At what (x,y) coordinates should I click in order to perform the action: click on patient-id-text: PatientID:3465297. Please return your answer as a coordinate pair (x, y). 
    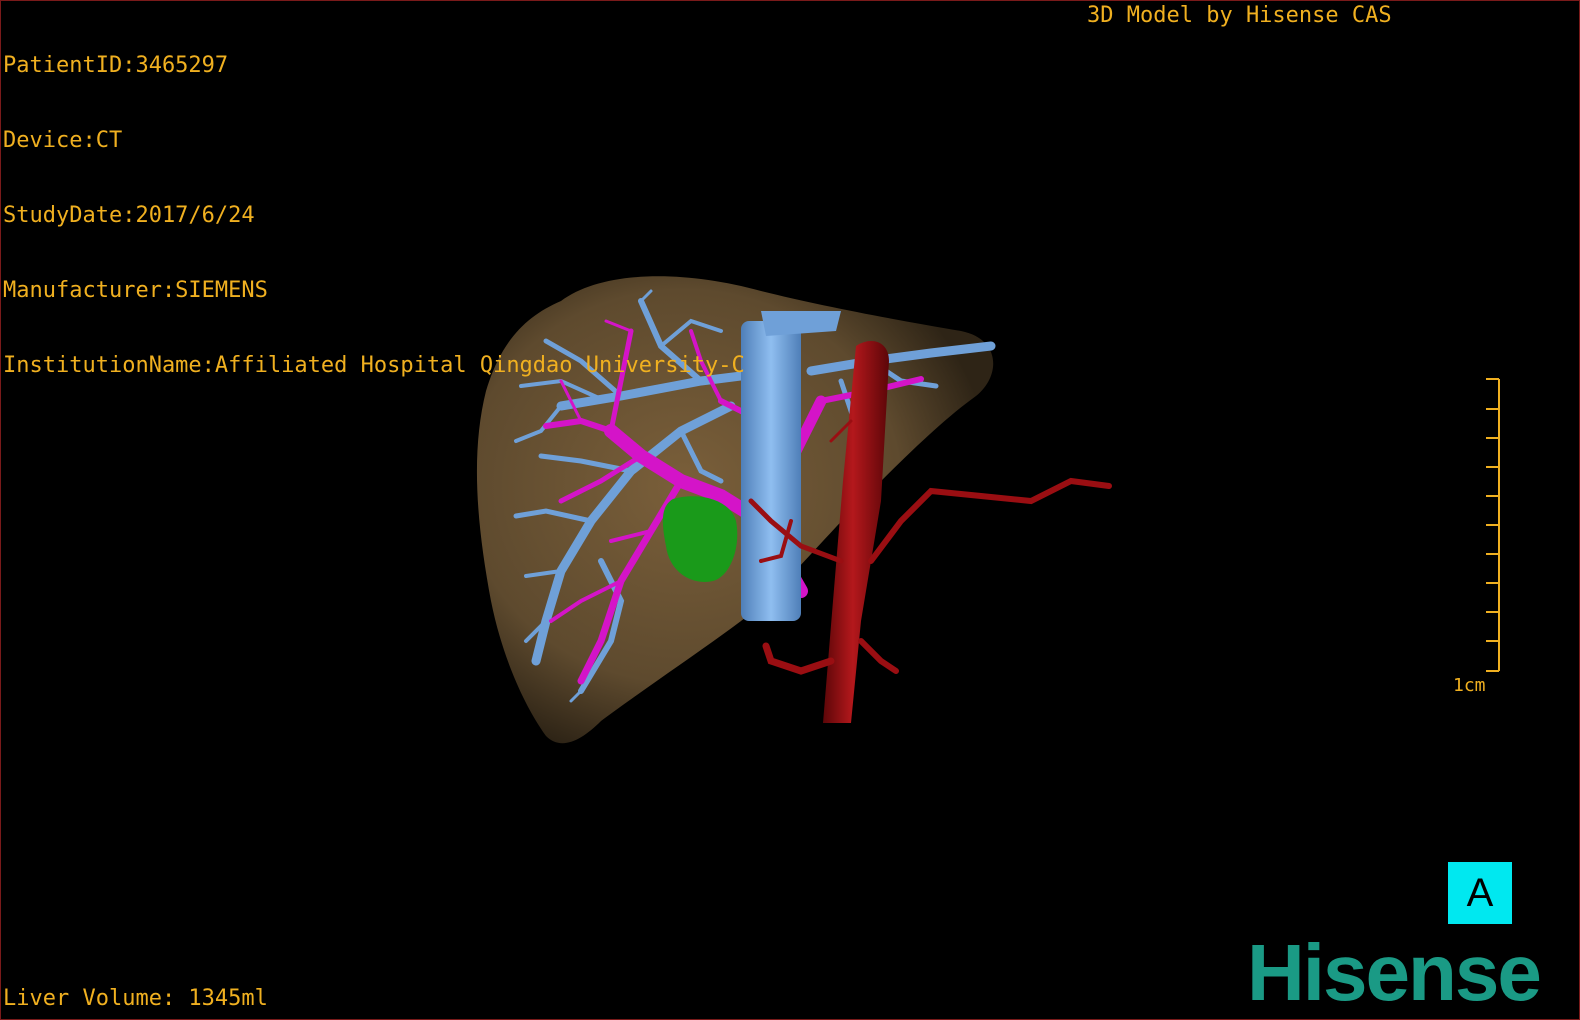
    Looking at the image, I should click on (116, 65).